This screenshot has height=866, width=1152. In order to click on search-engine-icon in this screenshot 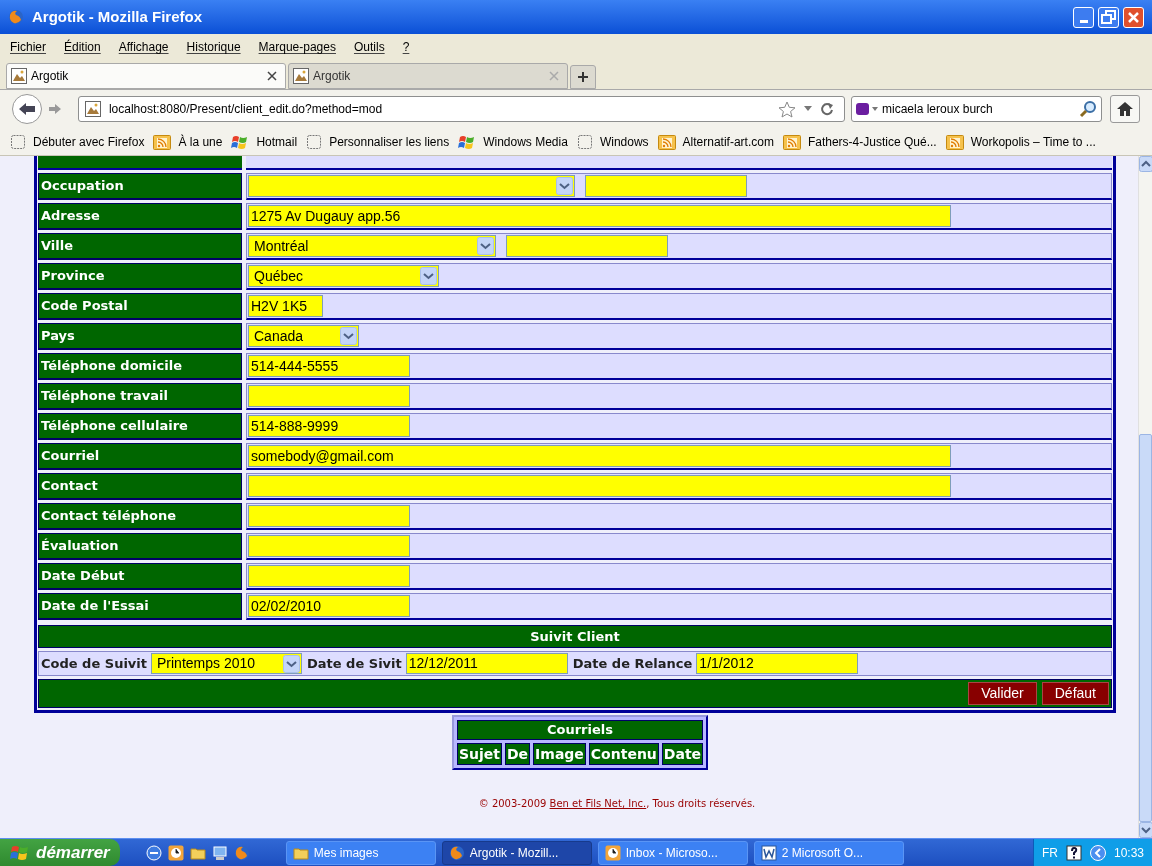, I will do `click(867, 109)`.